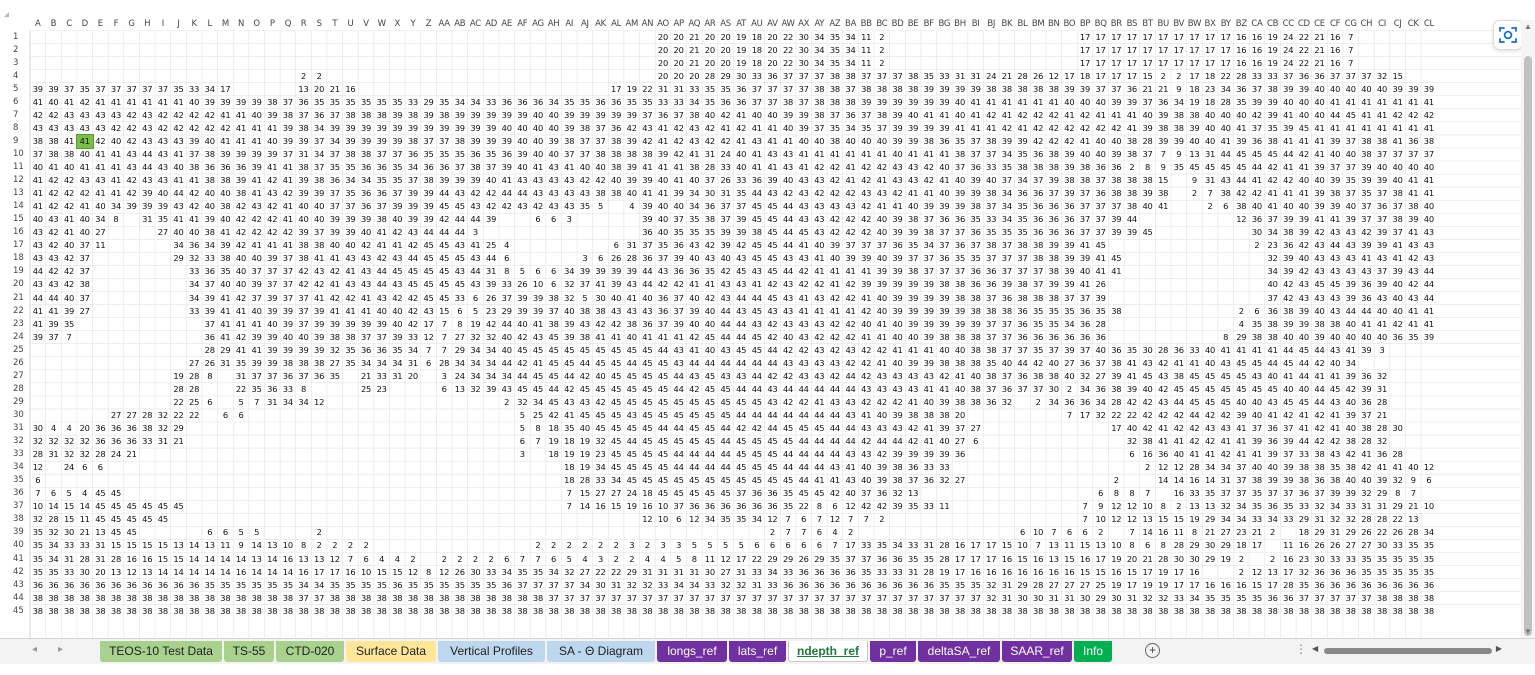 The image size is (1535, 675). Describe the element at coordinates (1398, 519) in the screenshot. I see `cell: 22` at that location.